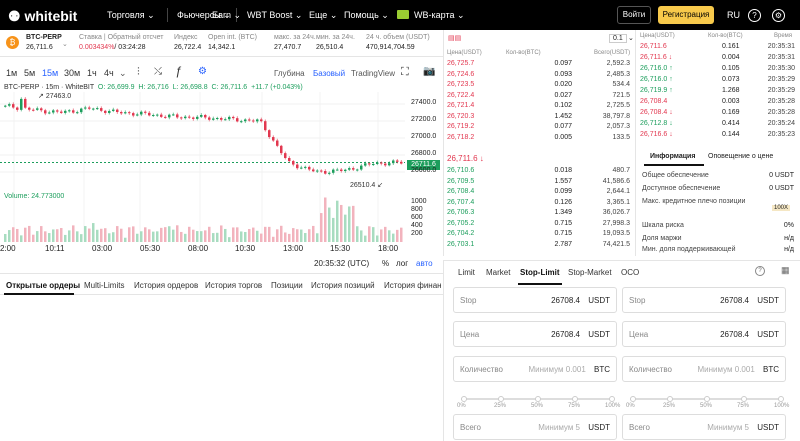  Describe the element at coordinates (539, 97) in the screenshot. I see `ask-row: 26,722.4 0.027 721.5` at that location.